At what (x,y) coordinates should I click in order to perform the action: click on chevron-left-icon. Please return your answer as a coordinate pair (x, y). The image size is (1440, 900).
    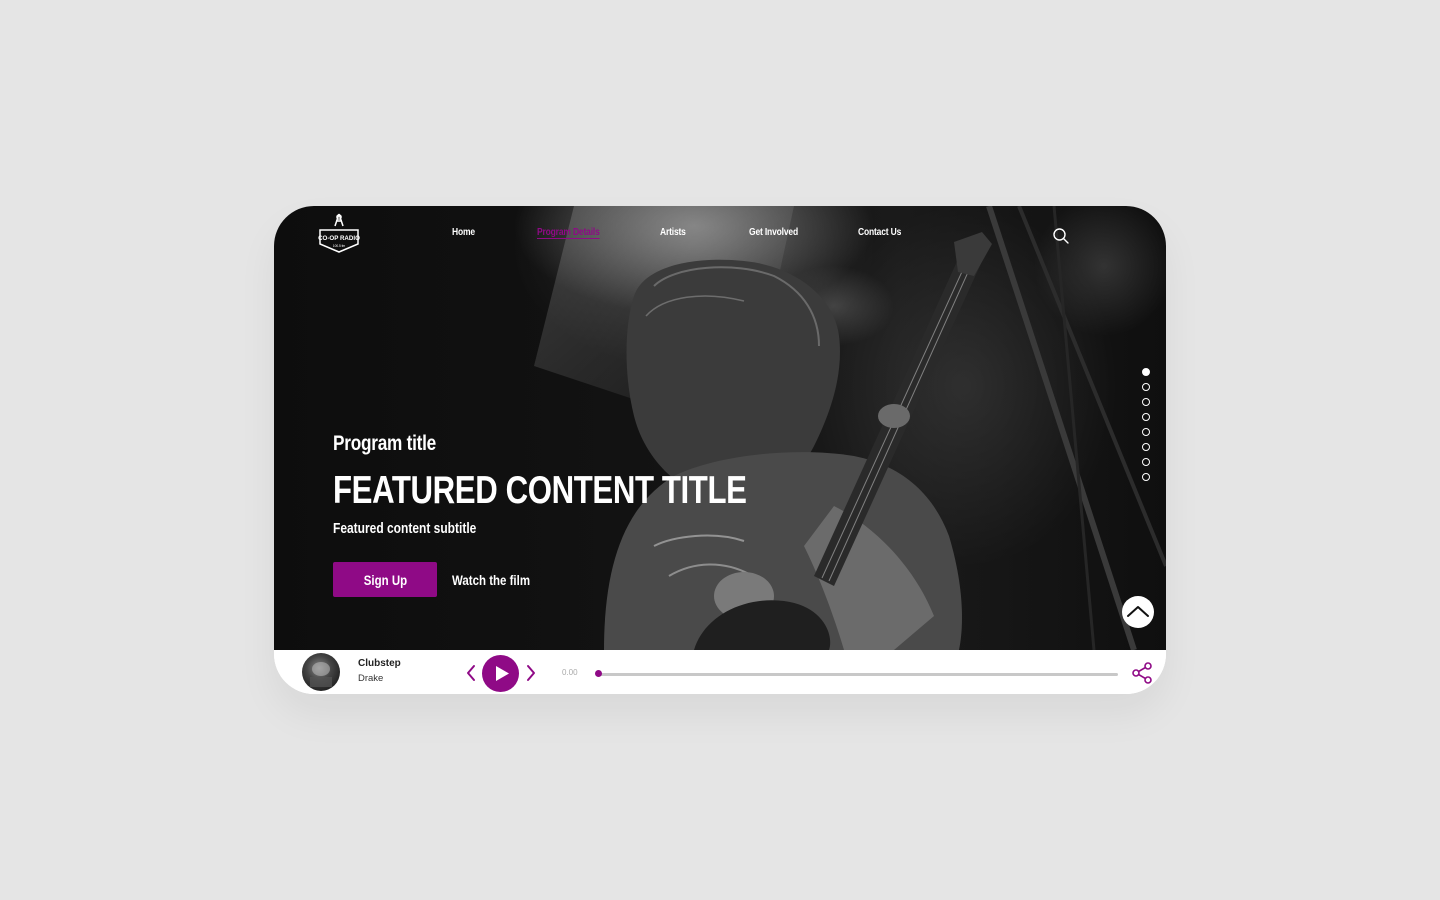
    Looking at the image, I should click on (471, 673).